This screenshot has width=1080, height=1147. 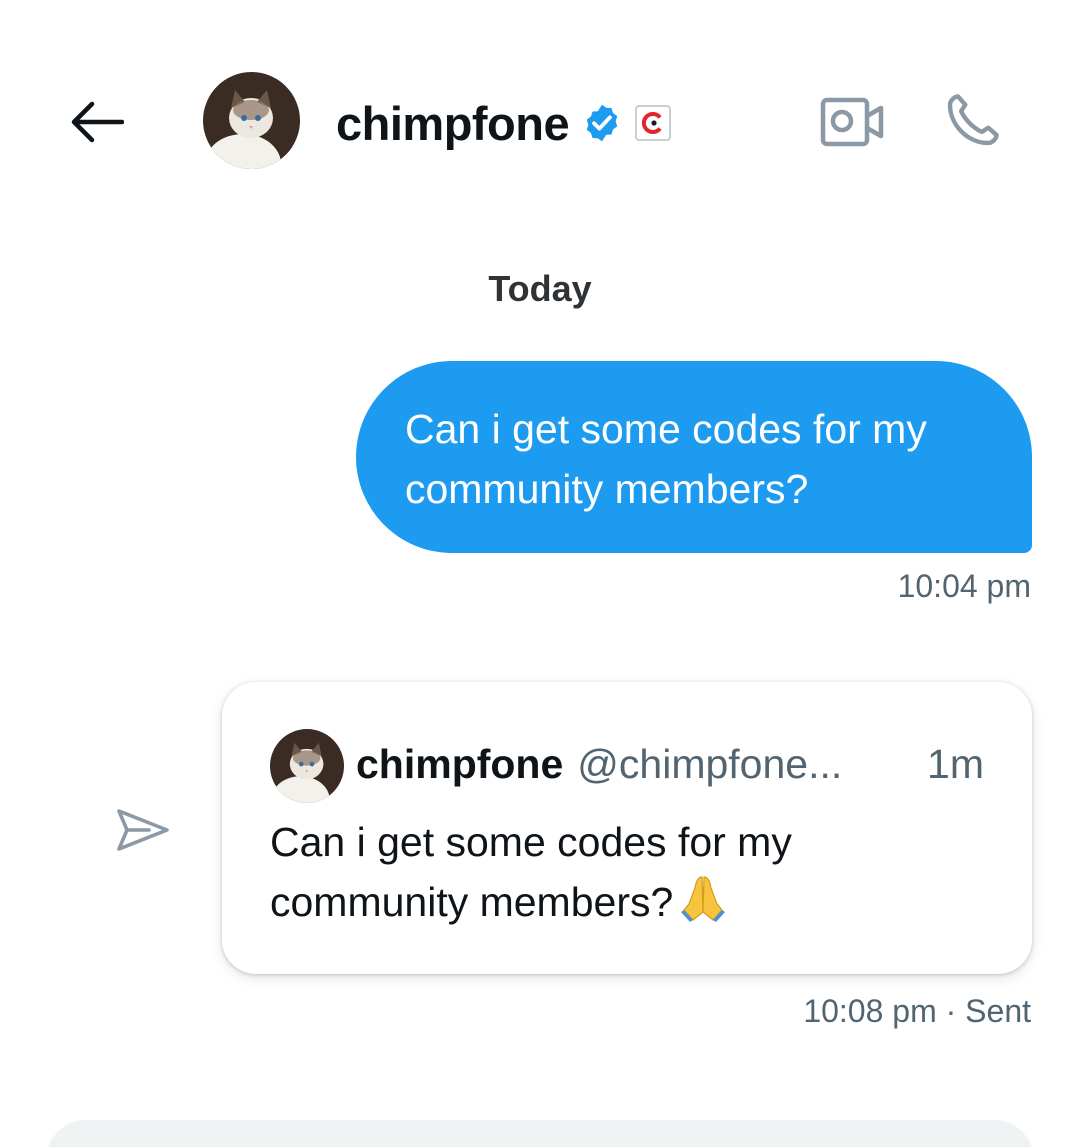 I want to click on post-author-avatar, so click(x=307, y=766).